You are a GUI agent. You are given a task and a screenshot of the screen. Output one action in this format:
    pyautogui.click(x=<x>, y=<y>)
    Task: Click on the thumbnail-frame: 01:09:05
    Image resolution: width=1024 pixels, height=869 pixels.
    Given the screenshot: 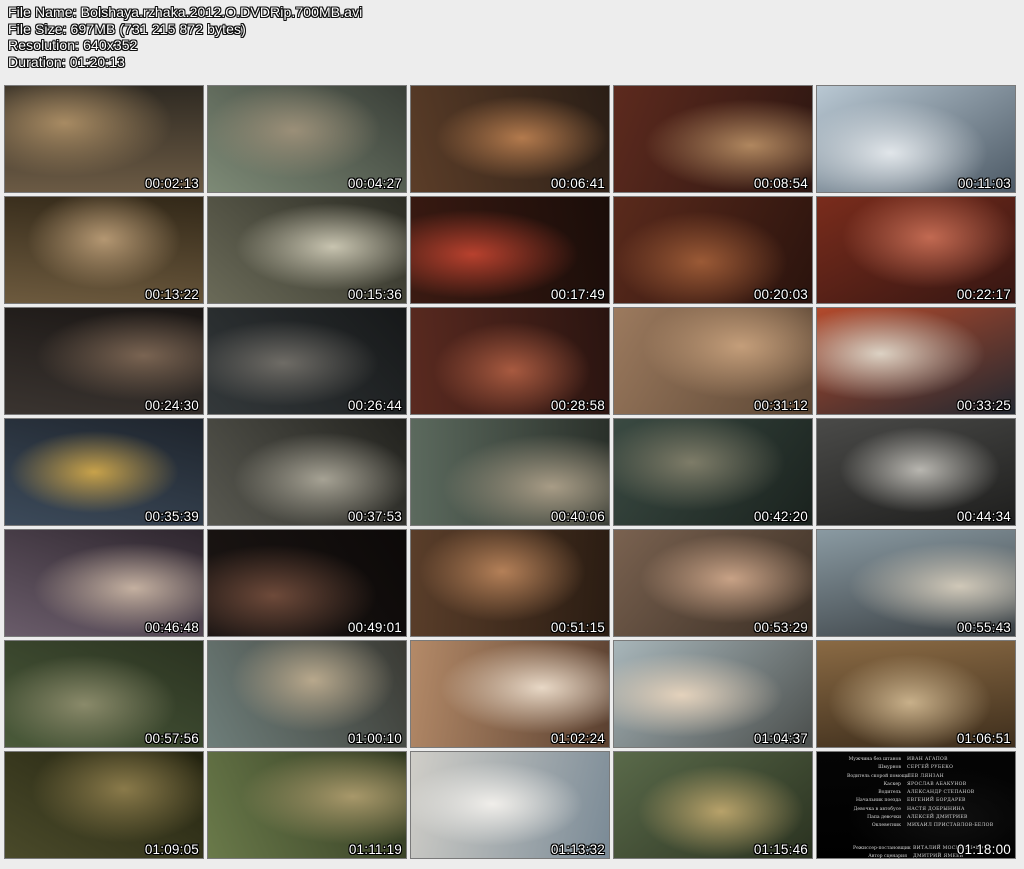 What is the action you would take?
    pyautogui.click(x=104, y=805)
    